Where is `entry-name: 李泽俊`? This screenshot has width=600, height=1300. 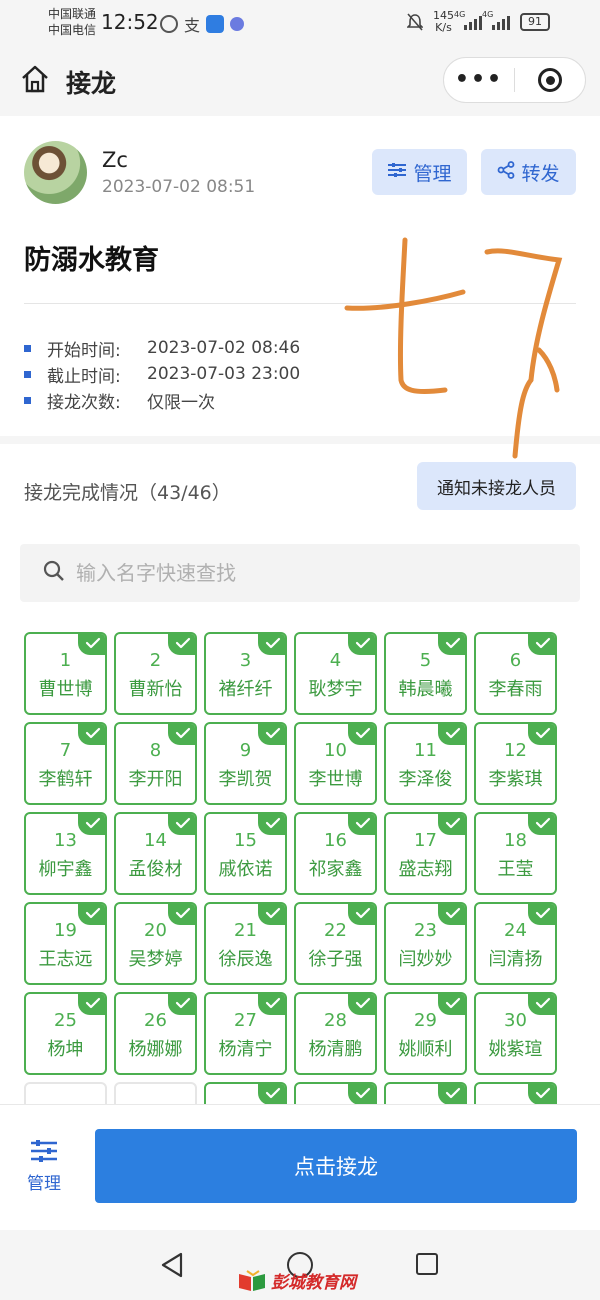
entry-name: 李泽俊 is located at coordinates (425, 779).